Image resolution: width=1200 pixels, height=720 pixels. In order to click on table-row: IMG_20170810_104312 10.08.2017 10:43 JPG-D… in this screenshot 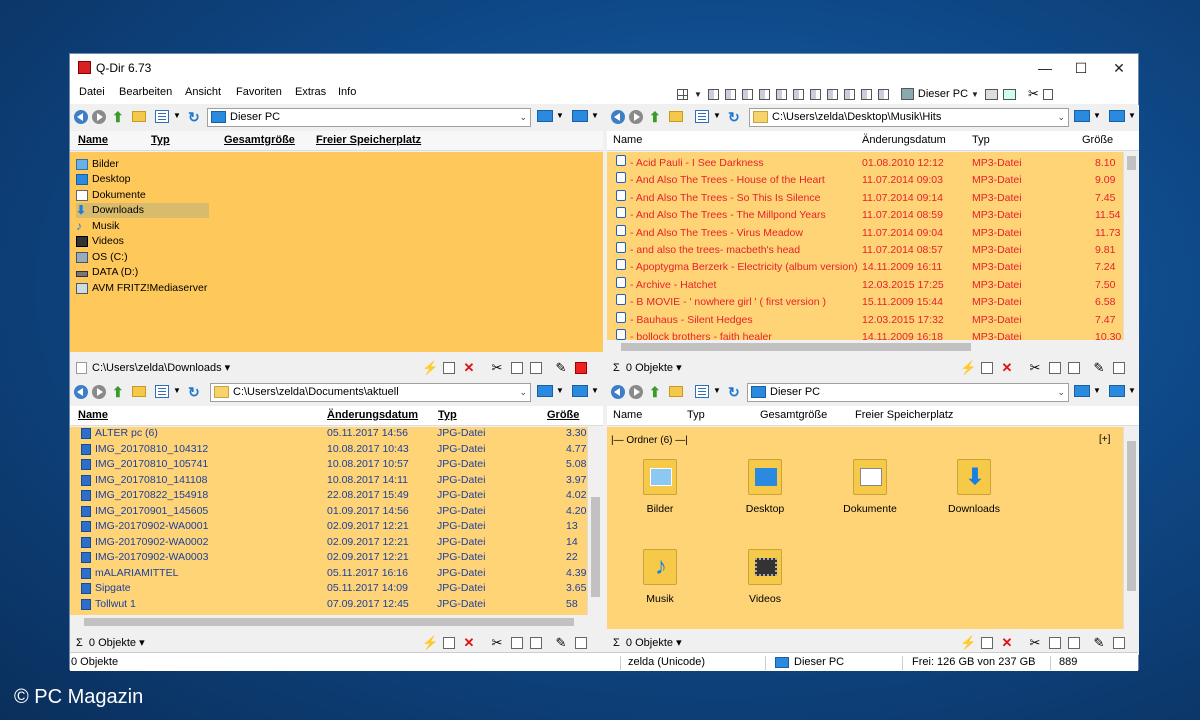, I will do `click(328, 450)`.